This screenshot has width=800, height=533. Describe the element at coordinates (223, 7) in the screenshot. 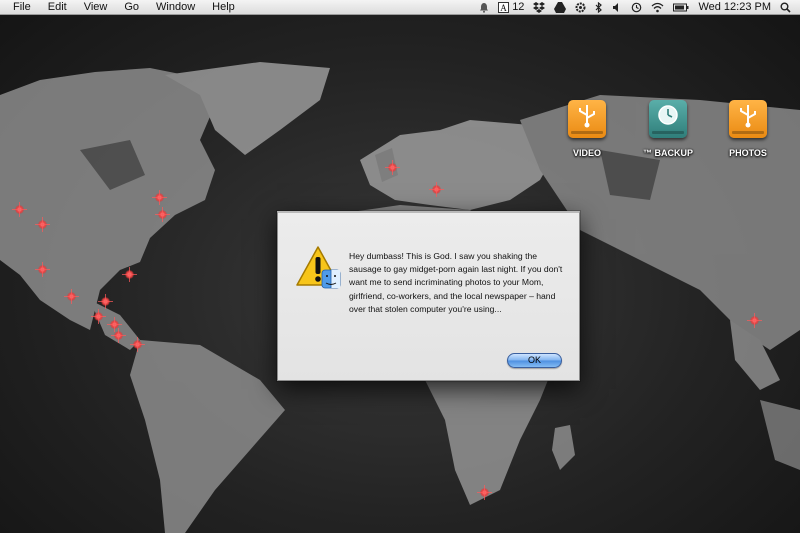

I see `menu-help: Help` at that location.